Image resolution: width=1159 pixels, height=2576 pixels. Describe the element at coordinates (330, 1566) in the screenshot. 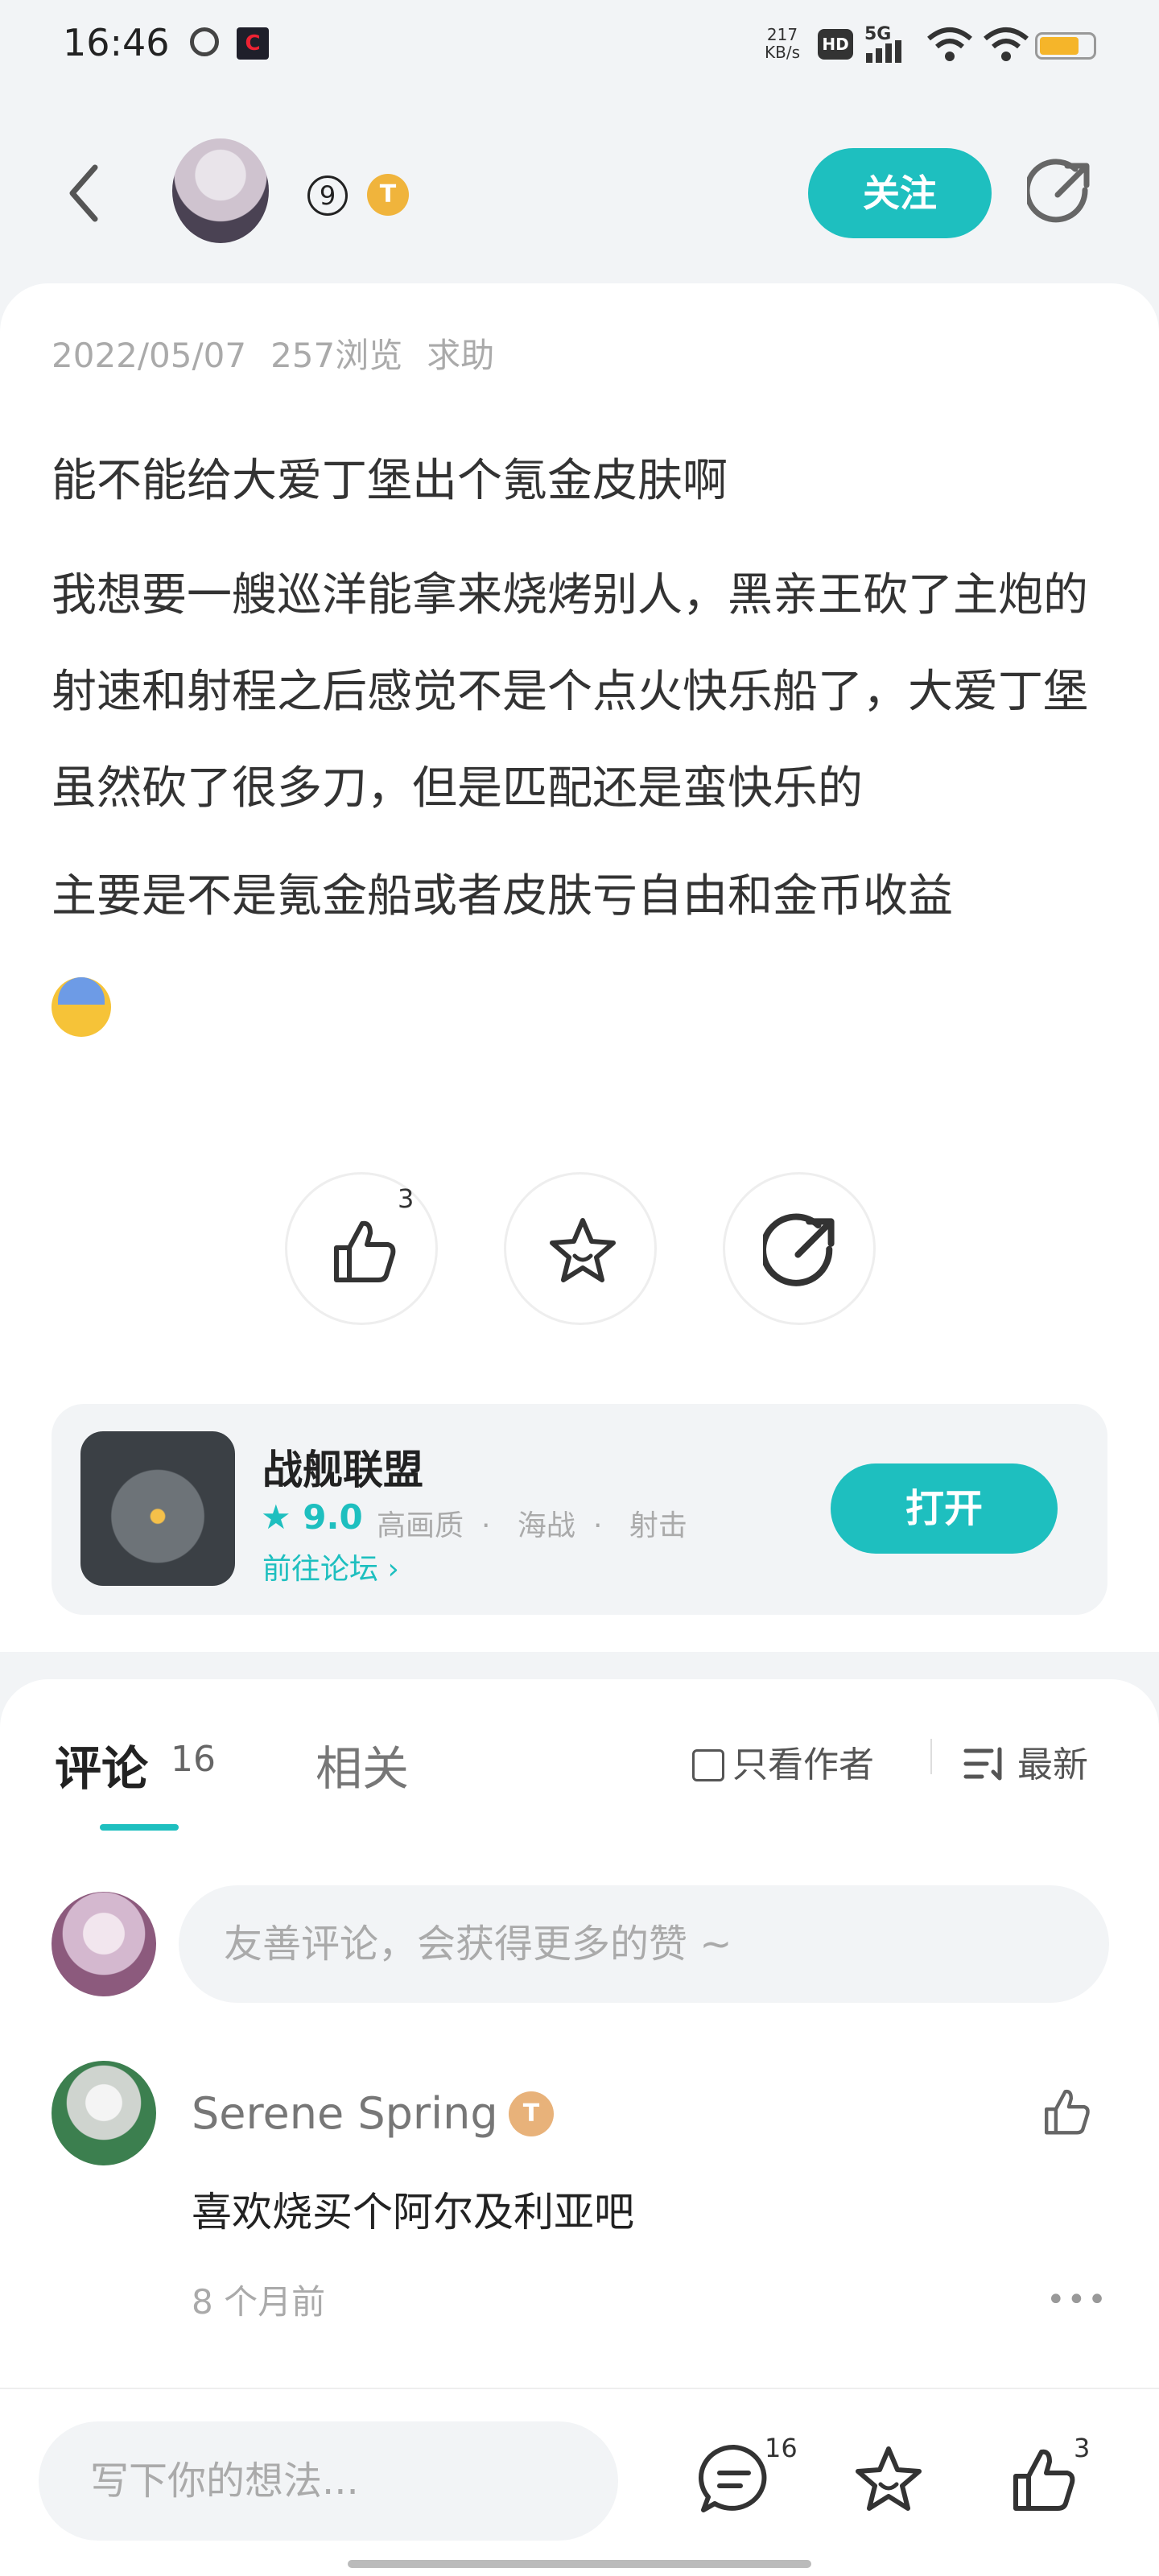

I see `forum-link: 前往论坛 ›` at that location.